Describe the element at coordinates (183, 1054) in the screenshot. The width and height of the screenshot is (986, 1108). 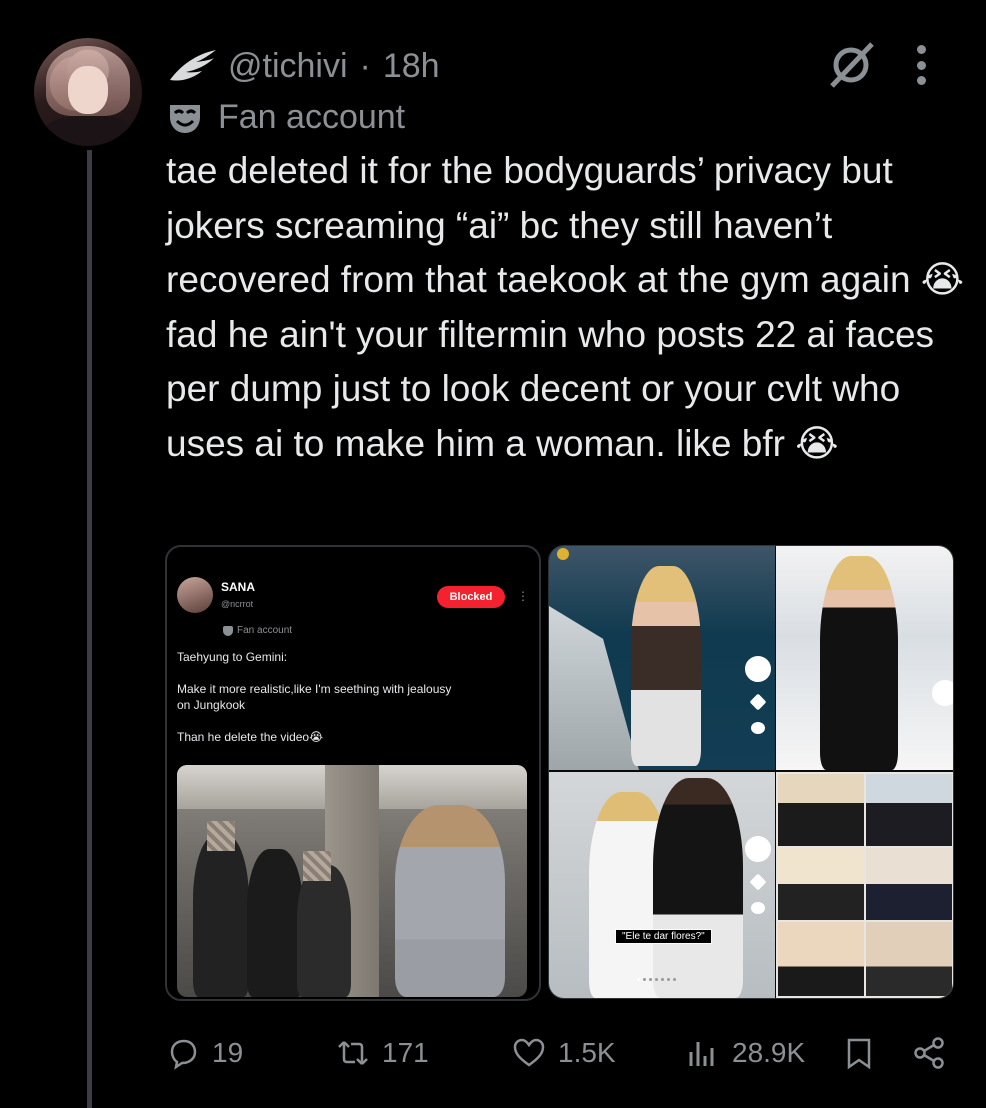
I see `reply-icon` at that location.